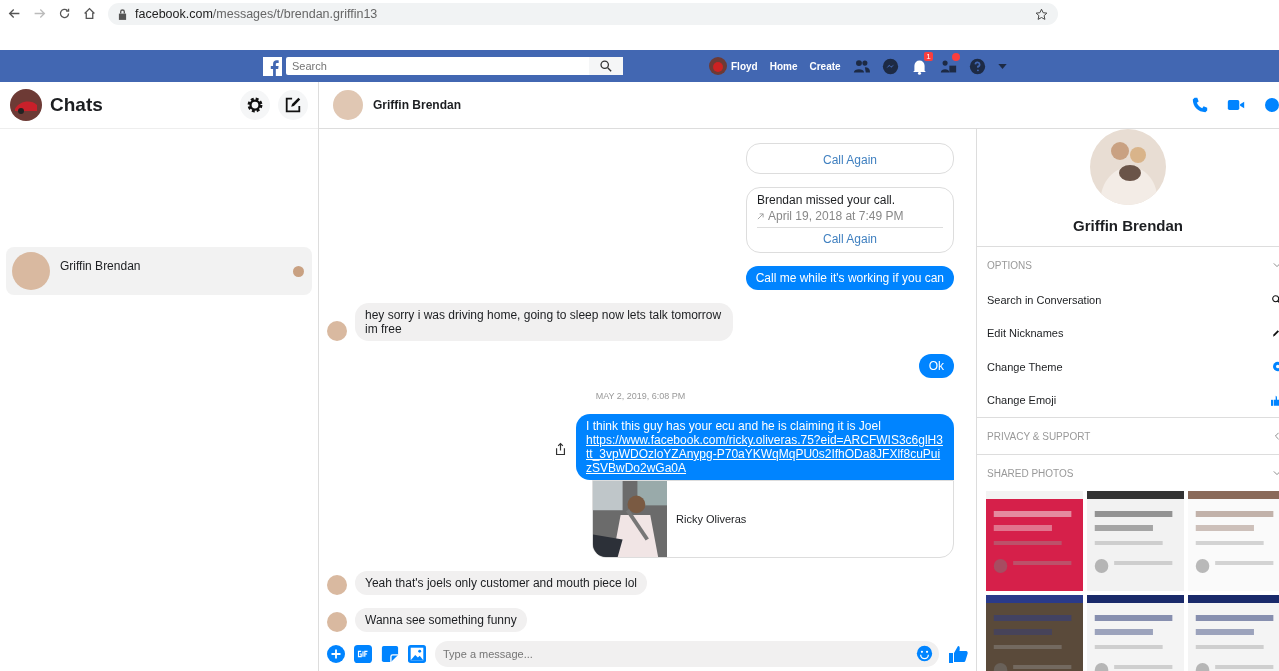  Describe the element at coordinates (1200, 105) in the screenshot. I see `phone-icon` at that location.